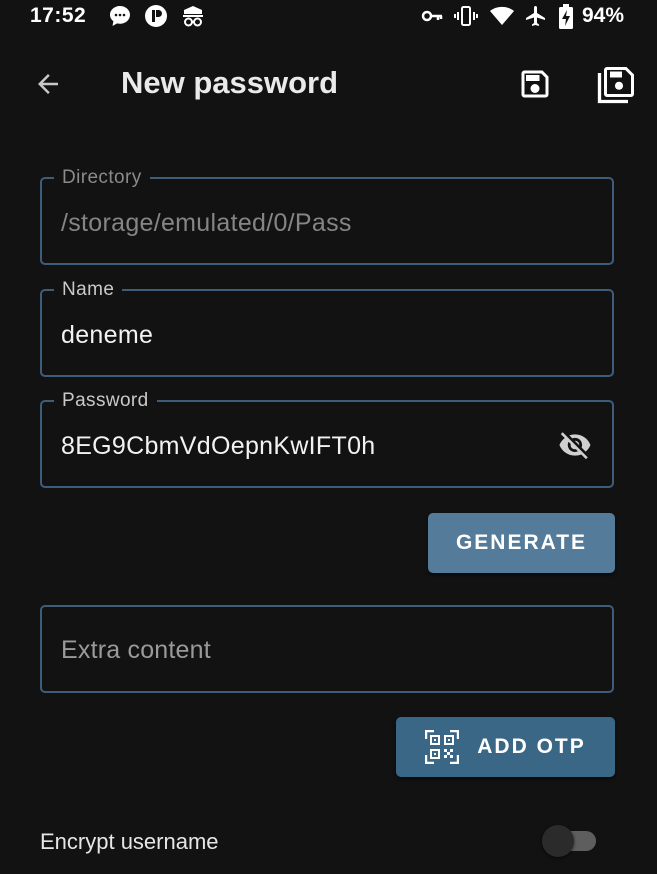 The width and height of the screenshot is (657, 874). Describe the element at coordinates (156, 16) in the screenshot. I see `app-notification-icon` at that location.